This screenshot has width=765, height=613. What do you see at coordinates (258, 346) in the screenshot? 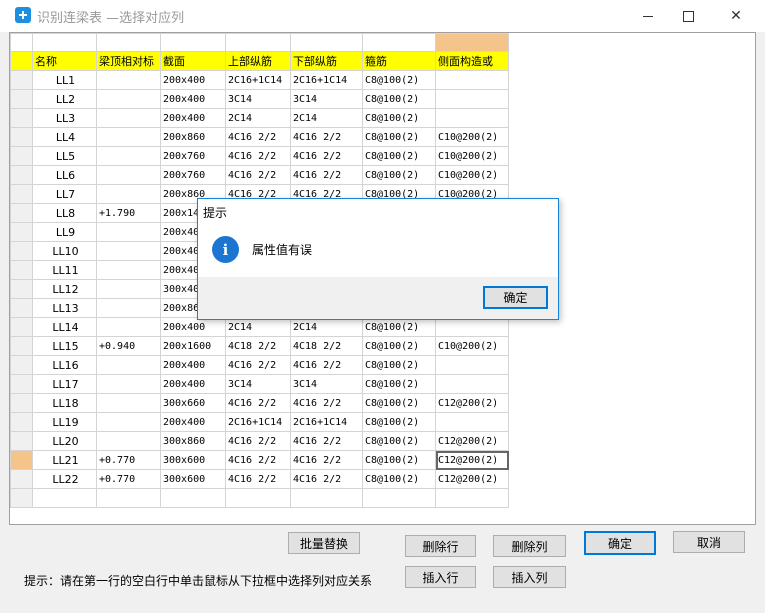
I see `table-cell: 4C18 2/2` at bounding box center [258, 346].